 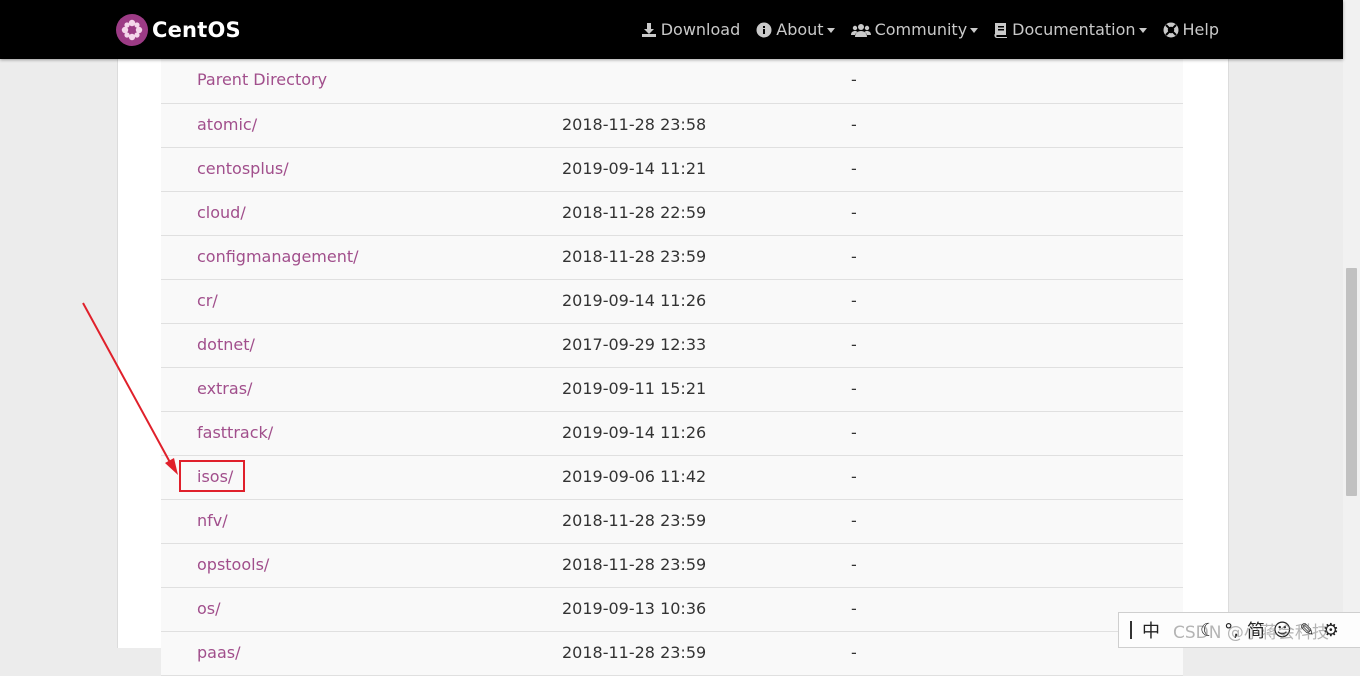 I want to click on ime-mode-toggle: 中, so click(x=1151, y=630).